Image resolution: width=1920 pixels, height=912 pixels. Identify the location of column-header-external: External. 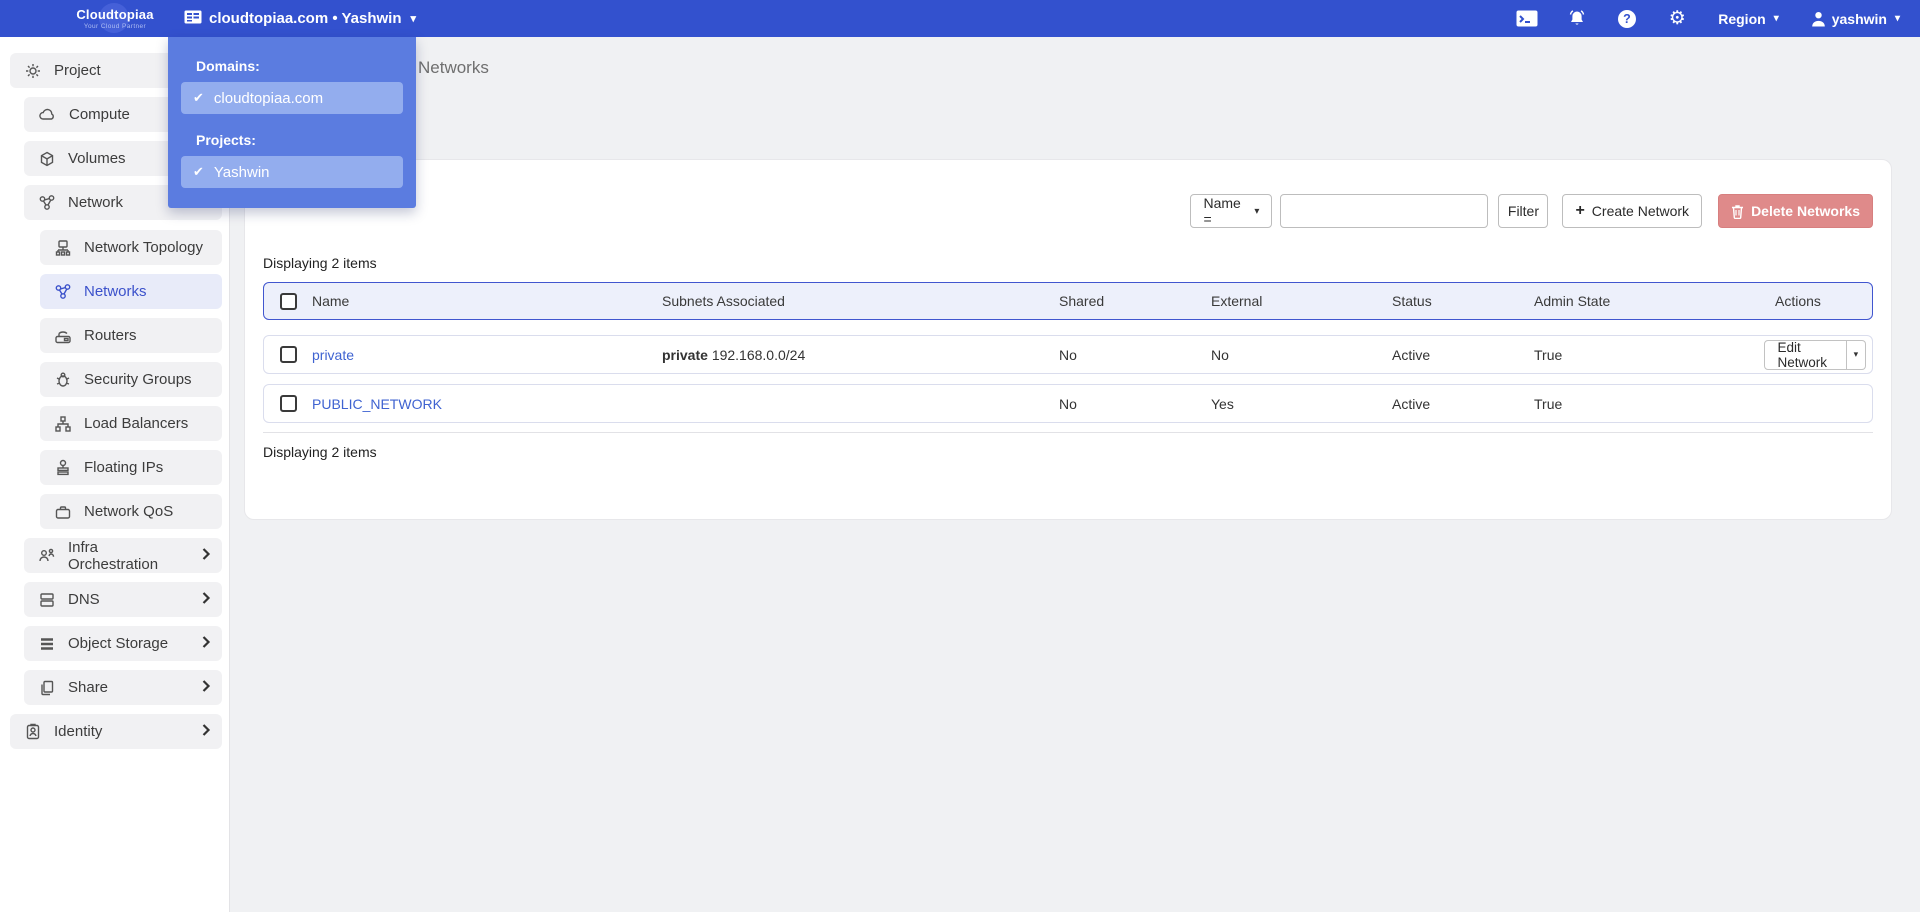
(1237, 301).